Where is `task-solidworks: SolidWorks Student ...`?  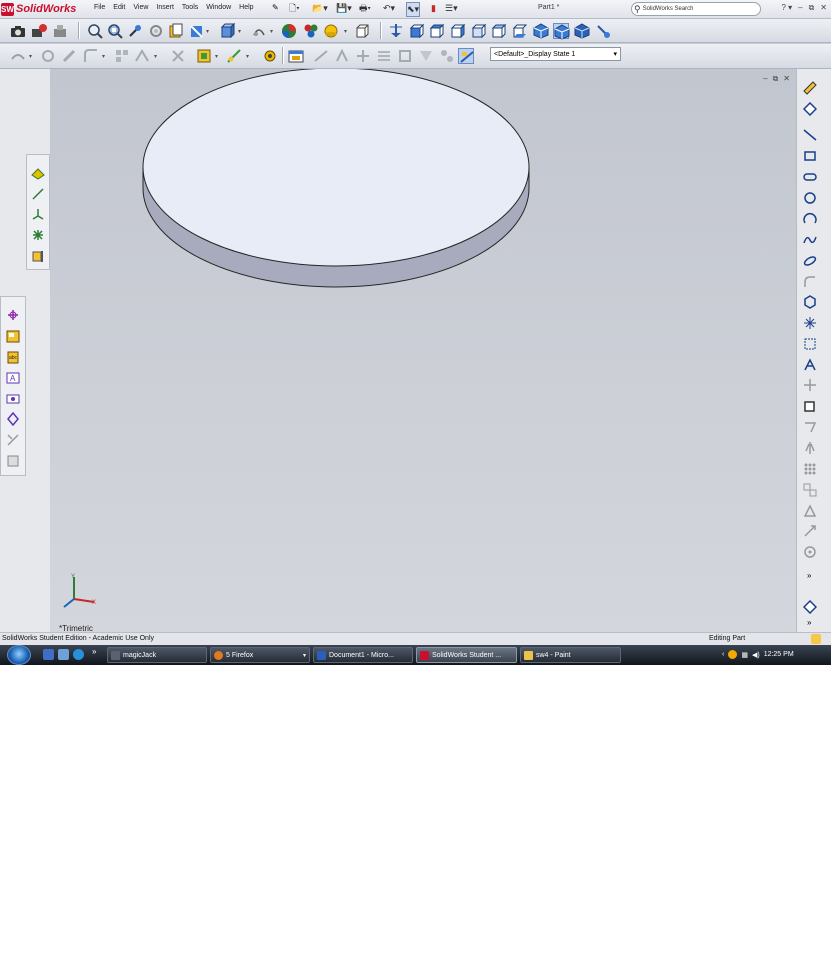 task-solidworks: SolidWorks Student ... is located at coordinates (466, 655).